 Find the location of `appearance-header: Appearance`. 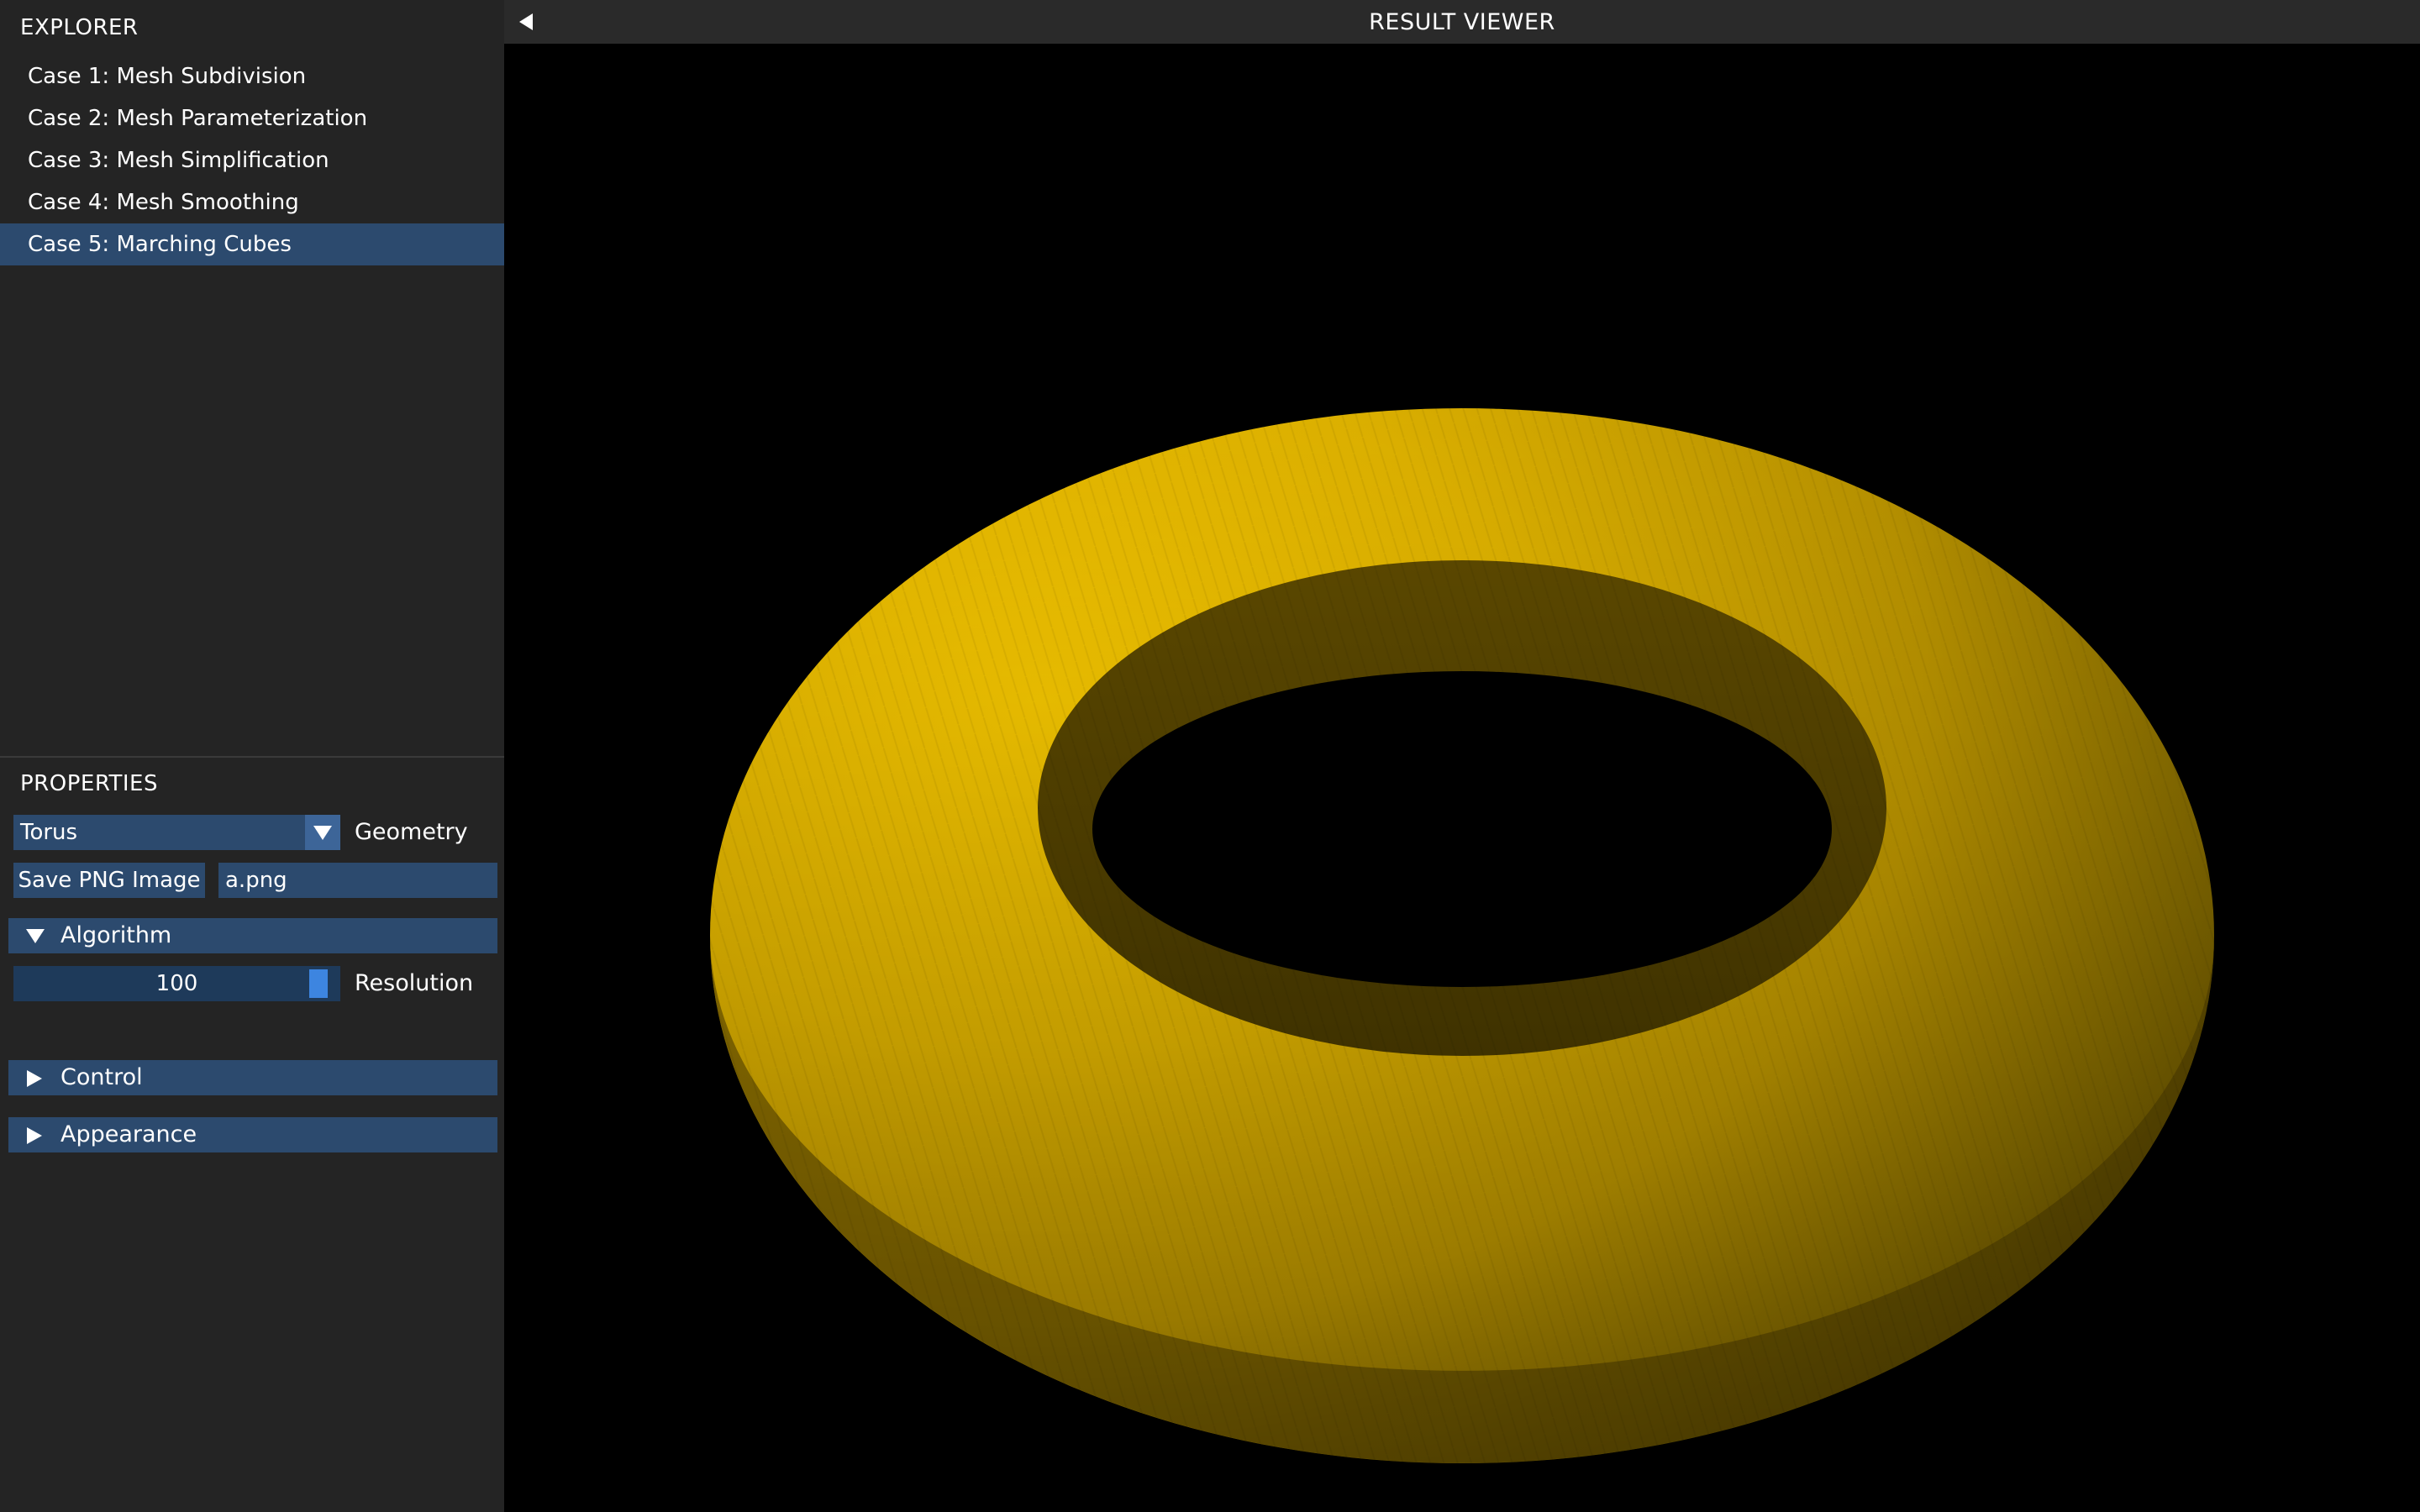

appearance-header: Appearance is located at coordinates (253, 1134).